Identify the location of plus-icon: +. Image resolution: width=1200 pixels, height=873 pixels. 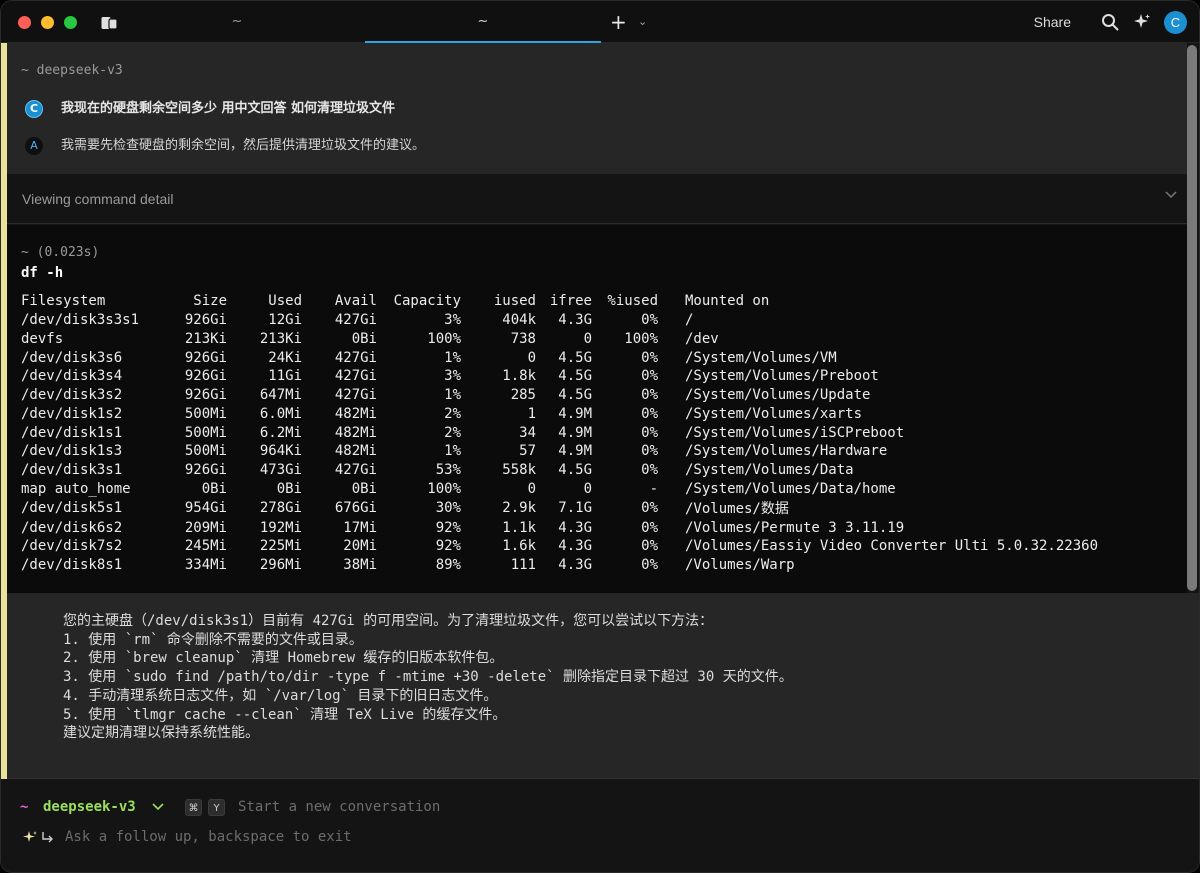
(618, 22).